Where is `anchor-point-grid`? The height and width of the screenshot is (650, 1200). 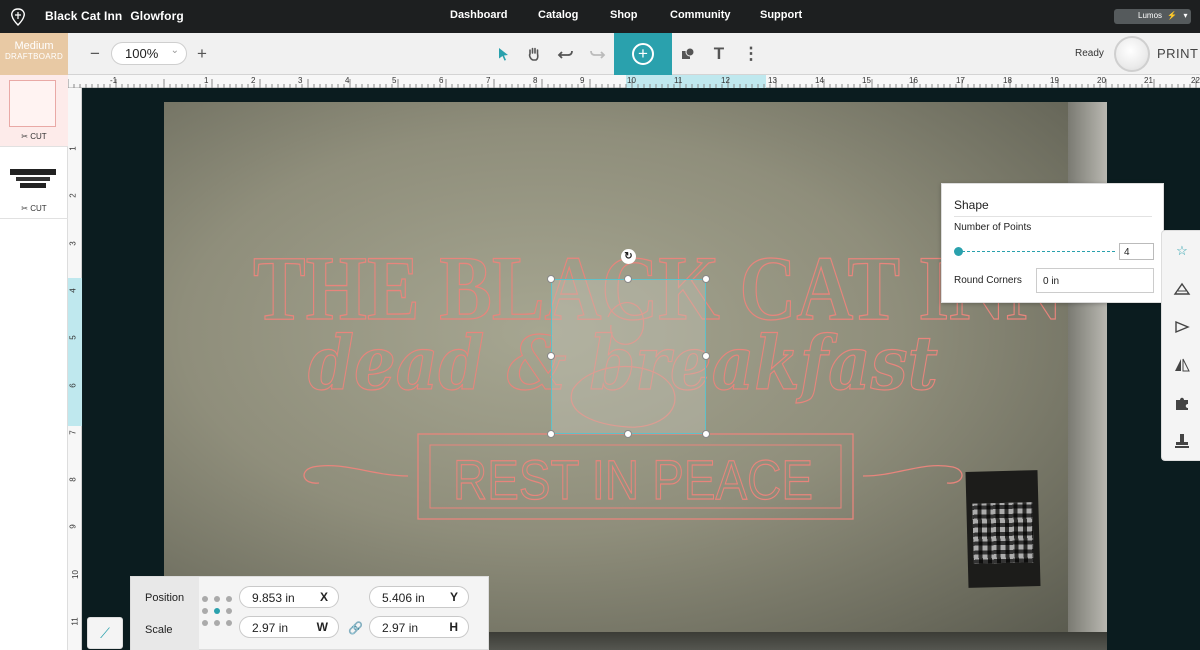
anchor-point-grid is located at coordinates (218, 612).